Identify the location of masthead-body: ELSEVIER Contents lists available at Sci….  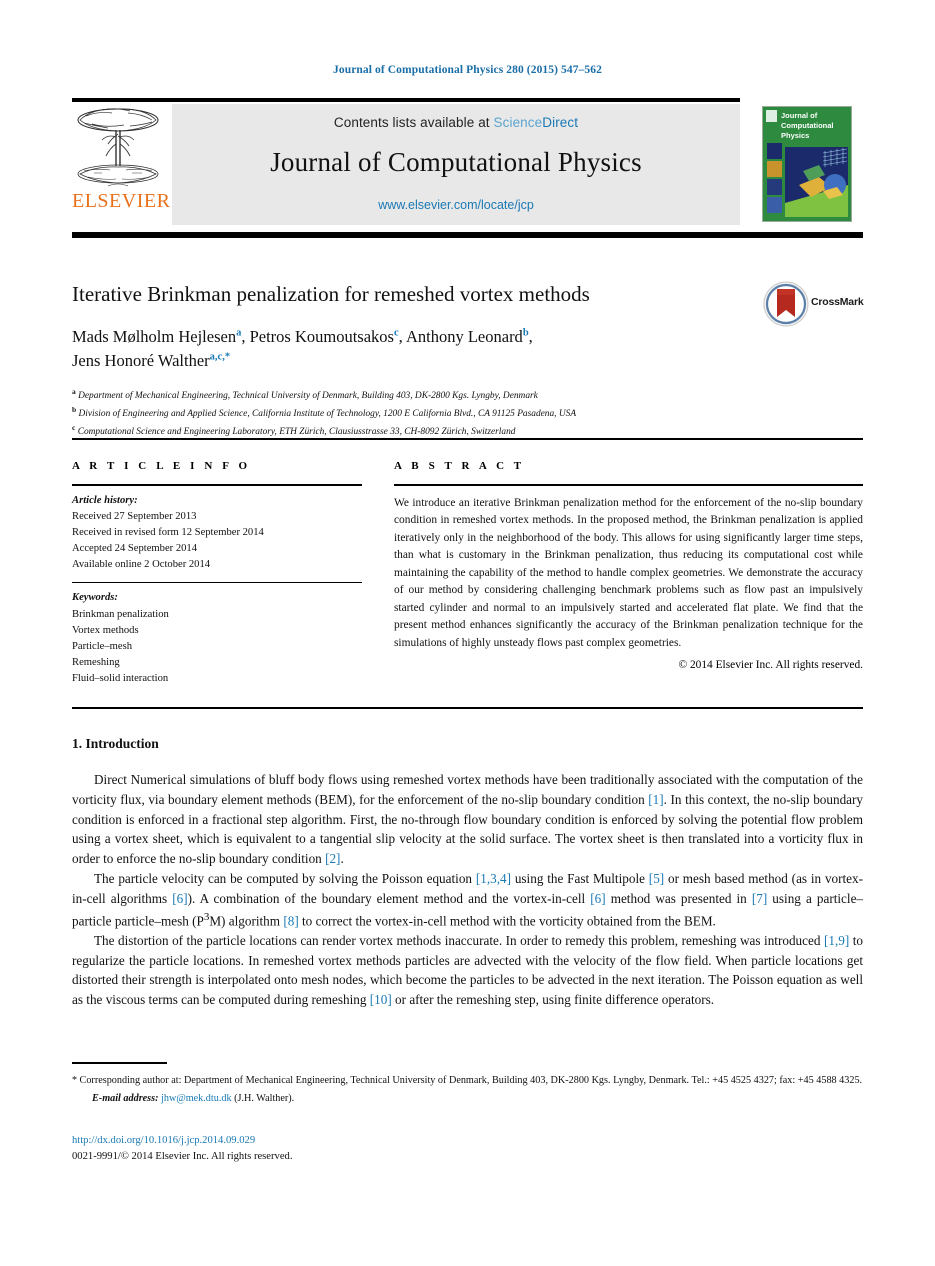
(467, 164).